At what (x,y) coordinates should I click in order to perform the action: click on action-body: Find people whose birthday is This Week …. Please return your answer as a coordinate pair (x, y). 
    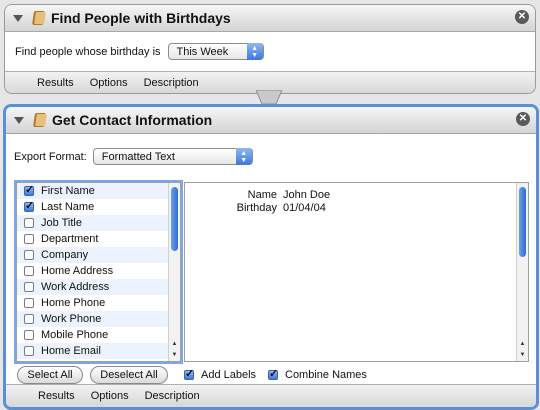
    Looking at the image, I should click on (270, 51).